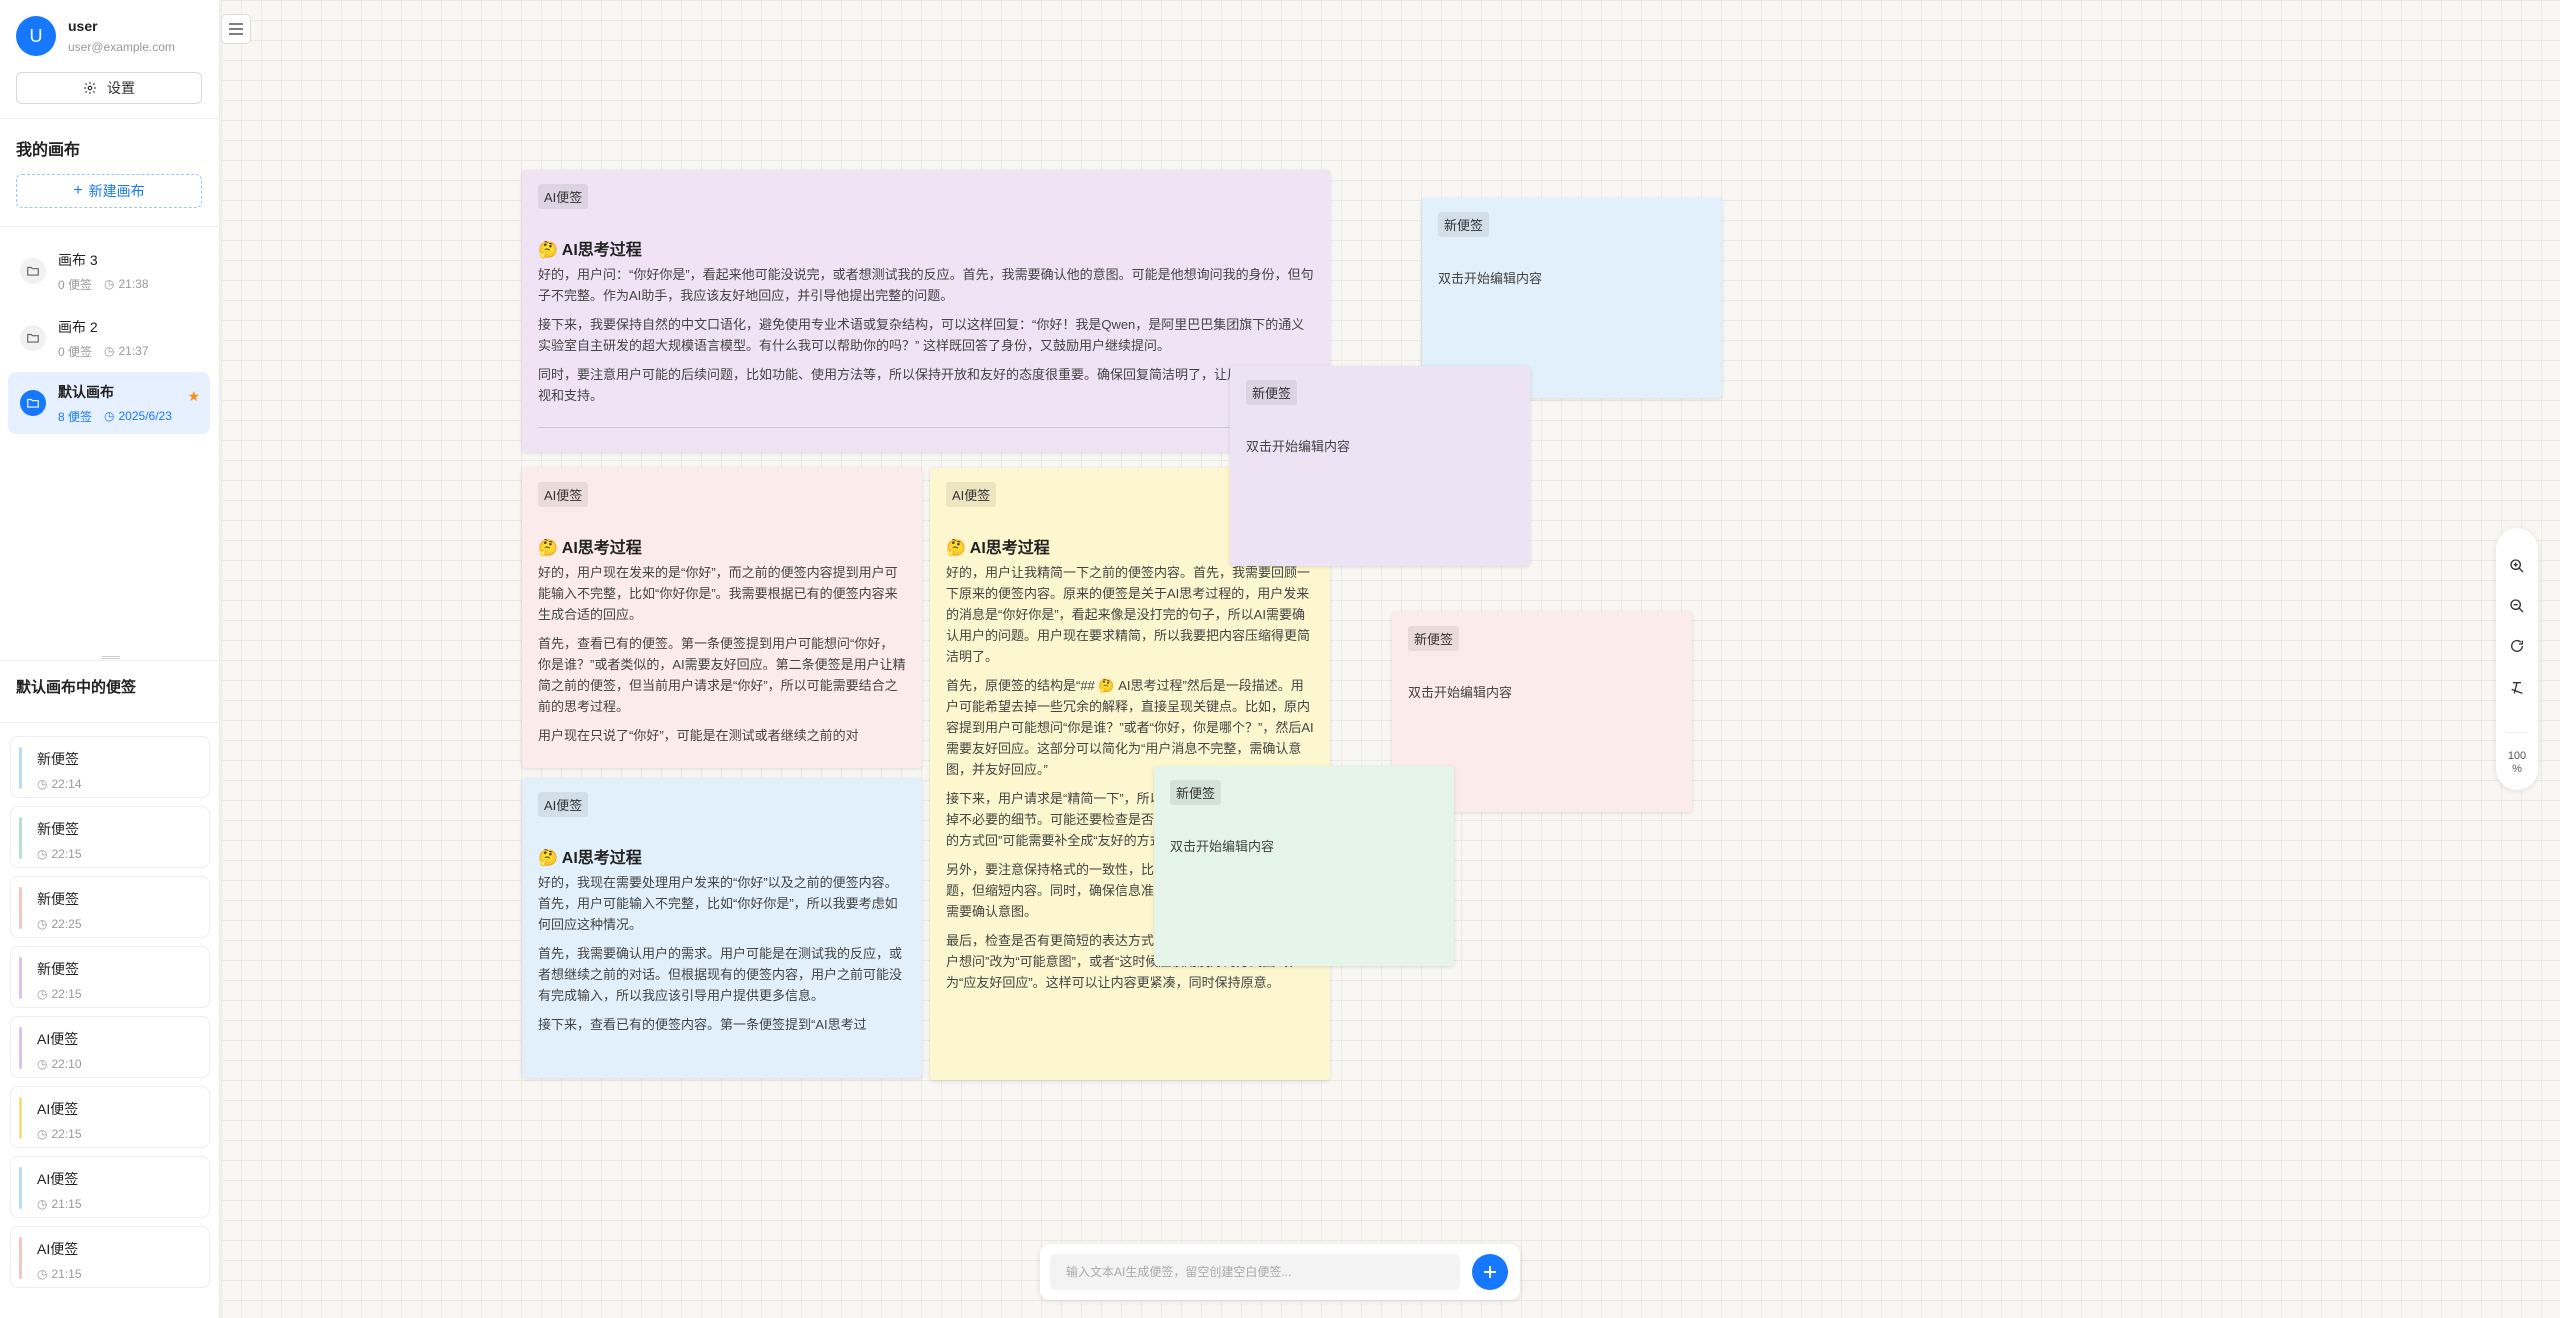  I want to click on canvas-item: 画布 2 0 便签 ◷ 21:37, so click(109, 338).